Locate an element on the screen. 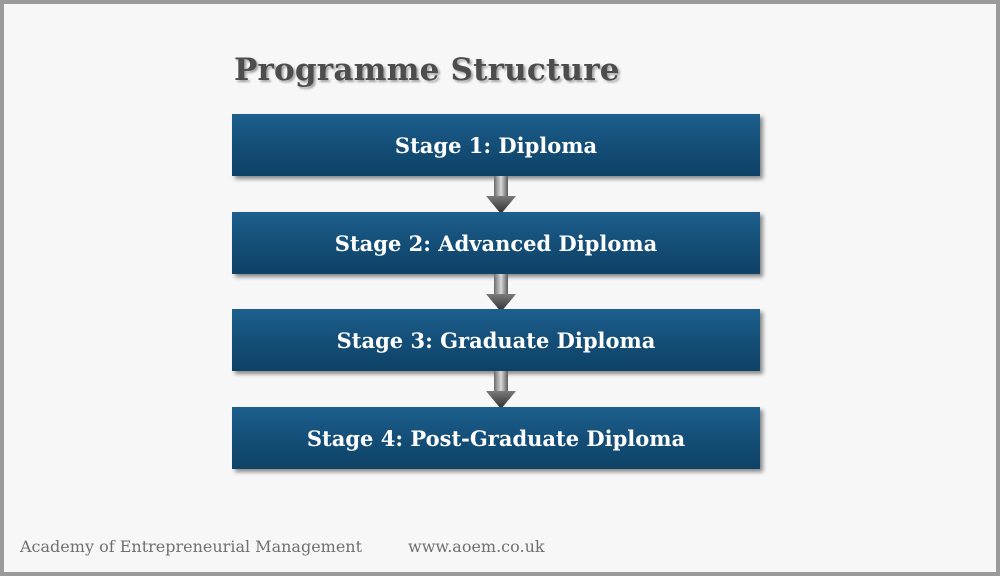 The height and width of the screenshot is (576, 1000). stage-box-1: Stage 1: Diploma is located at coordinates (496, 145).